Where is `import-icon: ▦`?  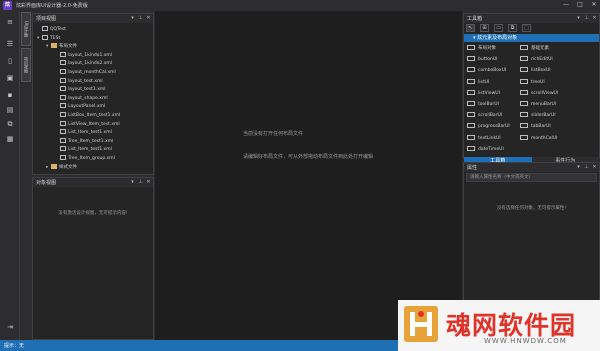
import-icon: ▦ is located at coordinates (10, 139).